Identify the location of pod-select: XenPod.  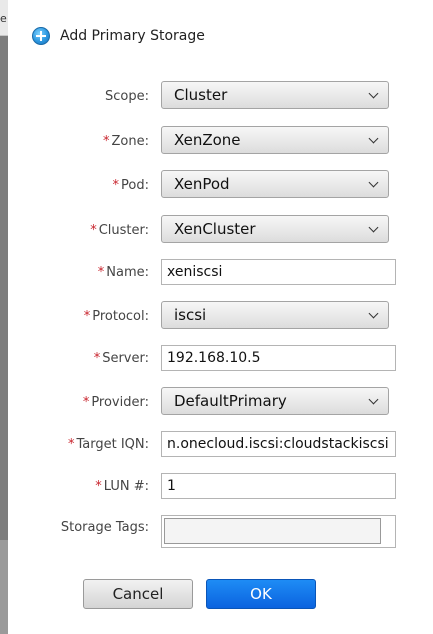
(275, 184).